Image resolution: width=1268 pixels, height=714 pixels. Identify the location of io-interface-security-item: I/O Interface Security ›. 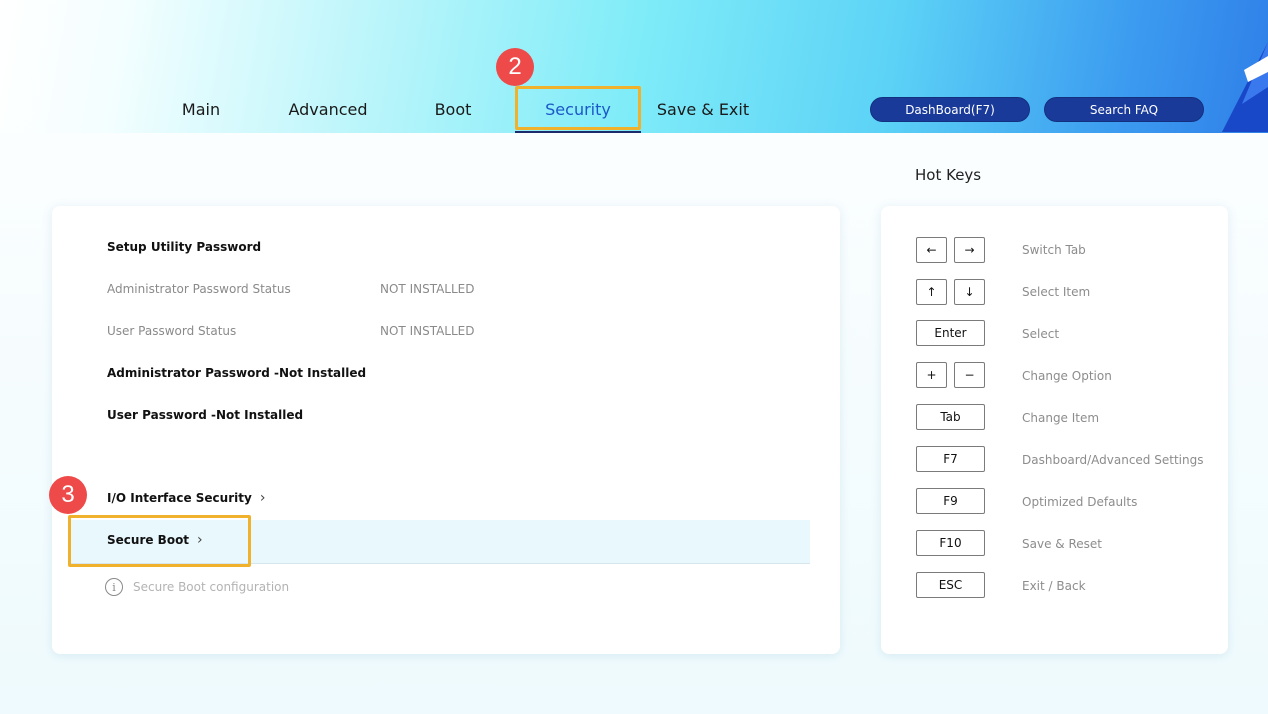
(186, 498).